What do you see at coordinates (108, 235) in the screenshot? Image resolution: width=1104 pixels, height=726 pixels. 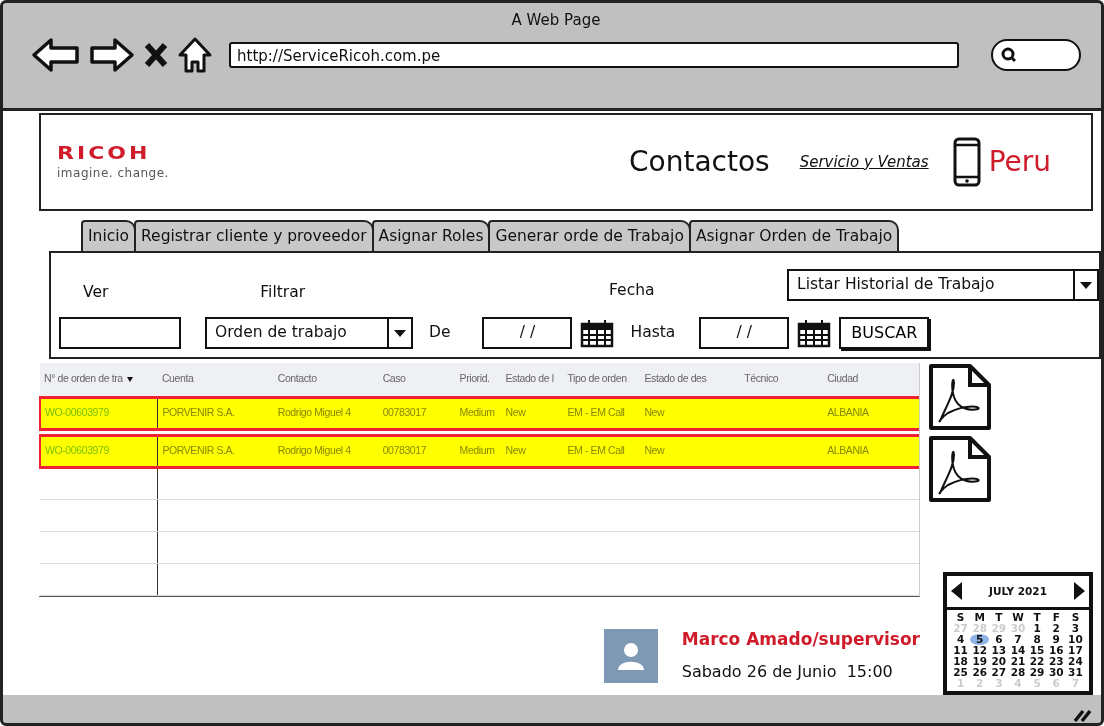 I see `nav-tab: Inicio` at bounding box center [108, 235].